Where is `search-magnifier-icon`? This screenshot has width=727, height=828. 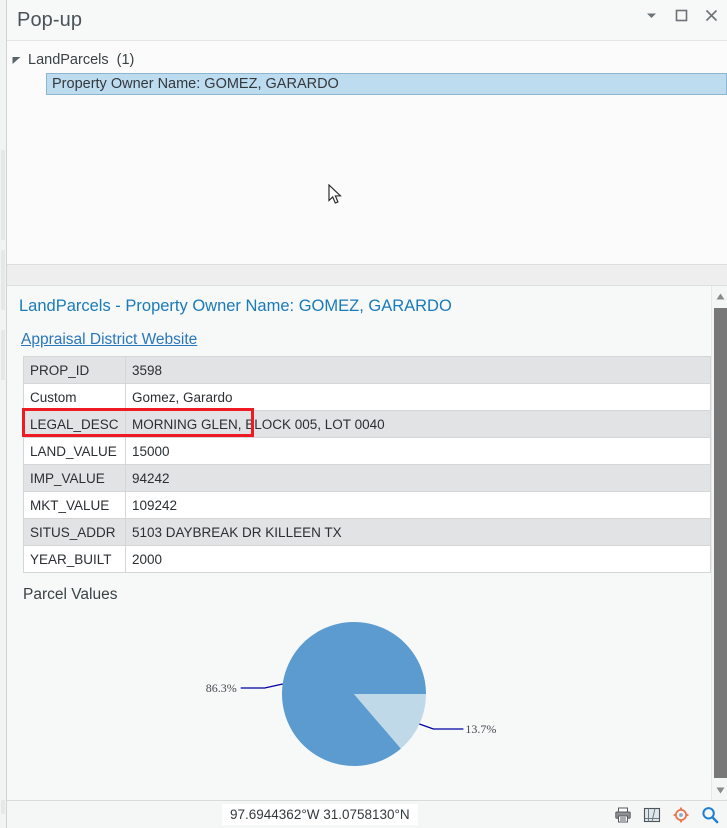
search-magnifier-icon is located at coordinates (710, 815).